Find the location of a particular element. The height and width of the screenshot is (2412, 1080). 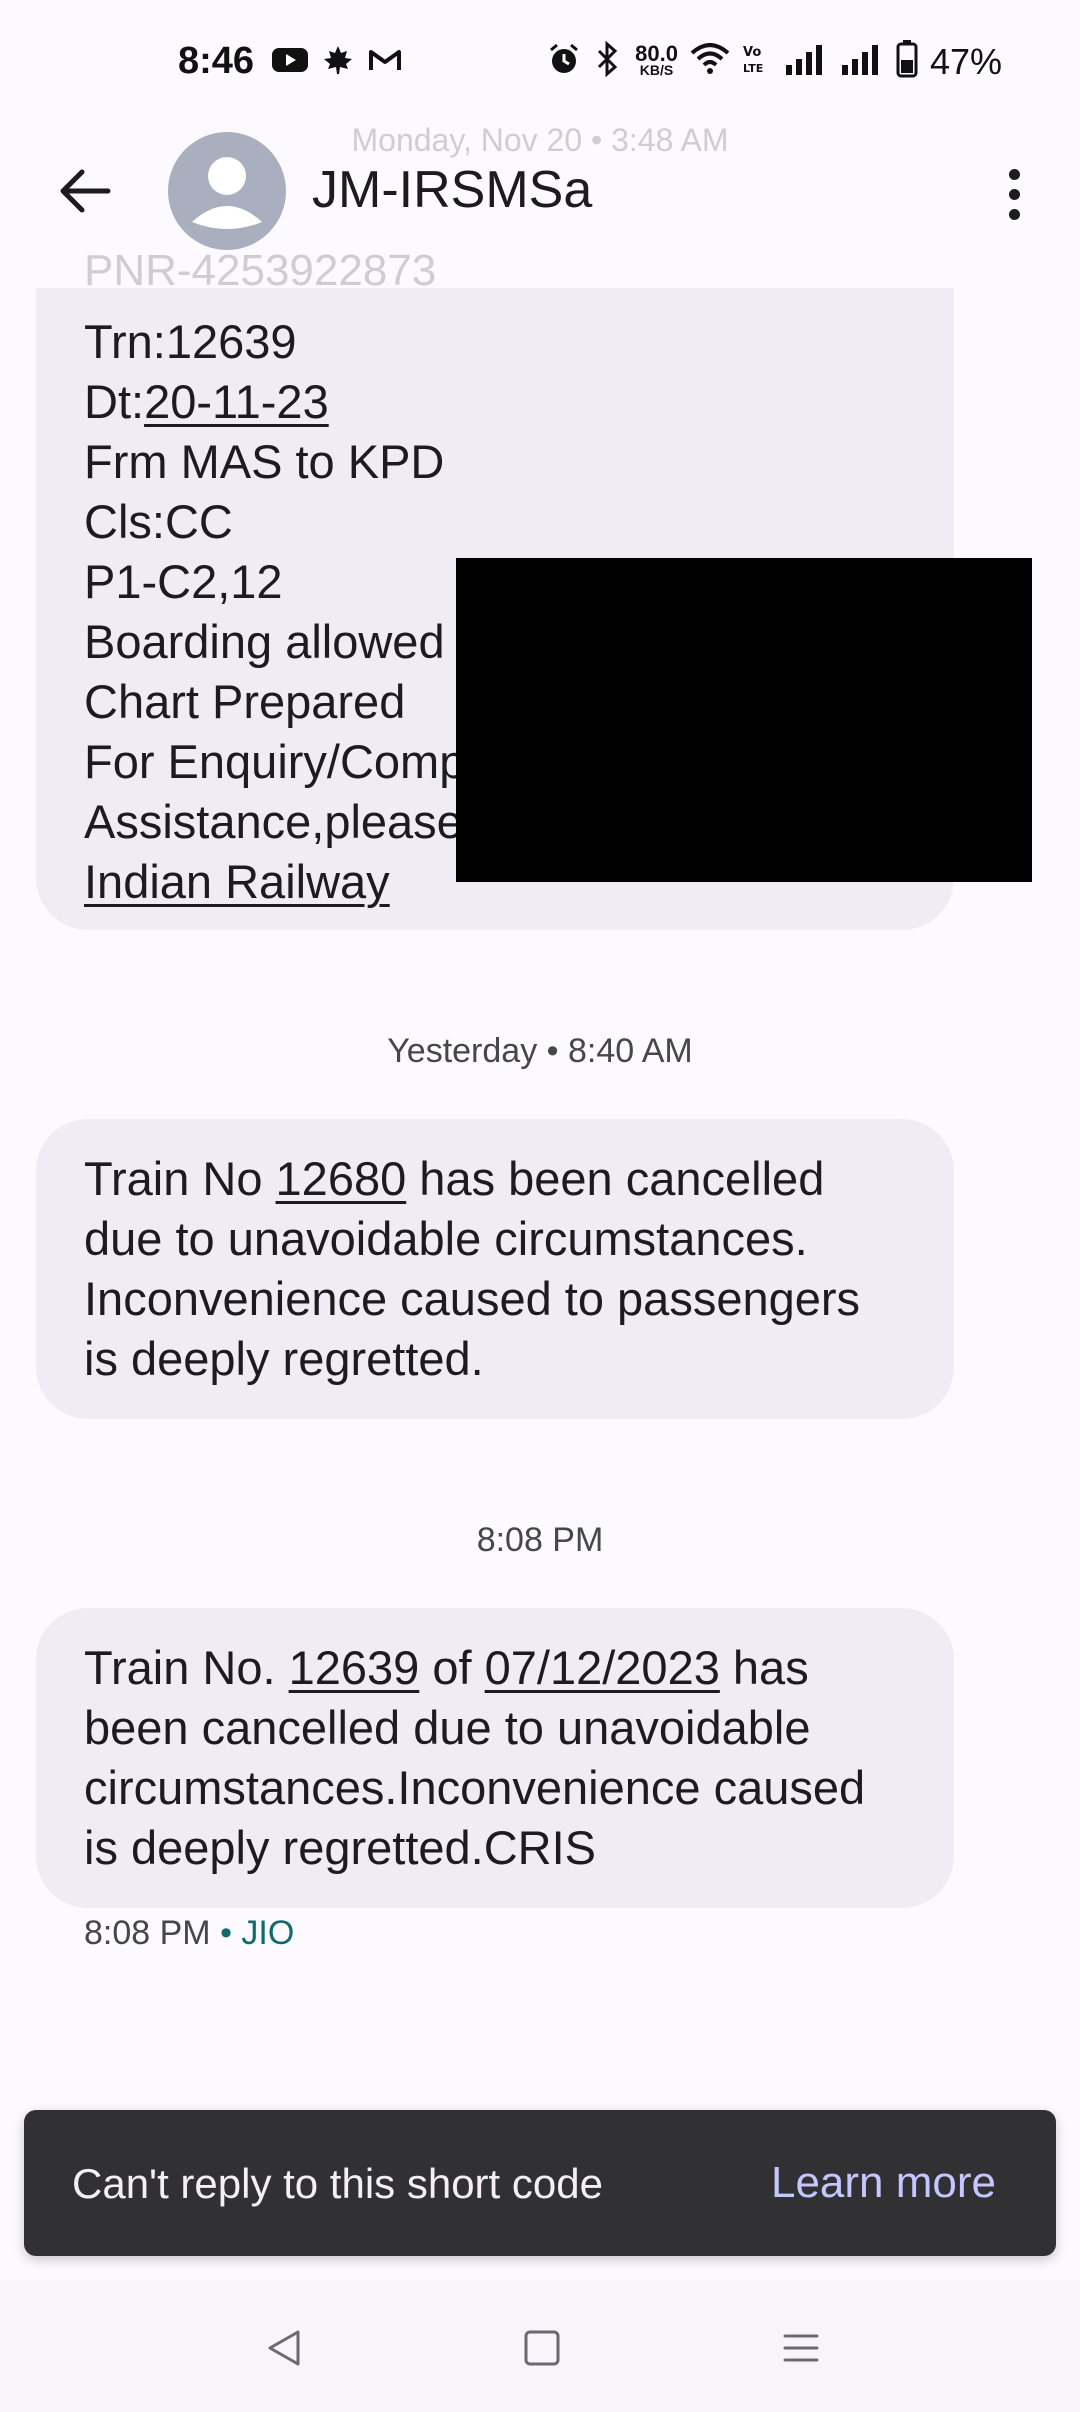

system-icons: 80.0 KB/S Vo LTE 47% is located at coordinates (774, 61).